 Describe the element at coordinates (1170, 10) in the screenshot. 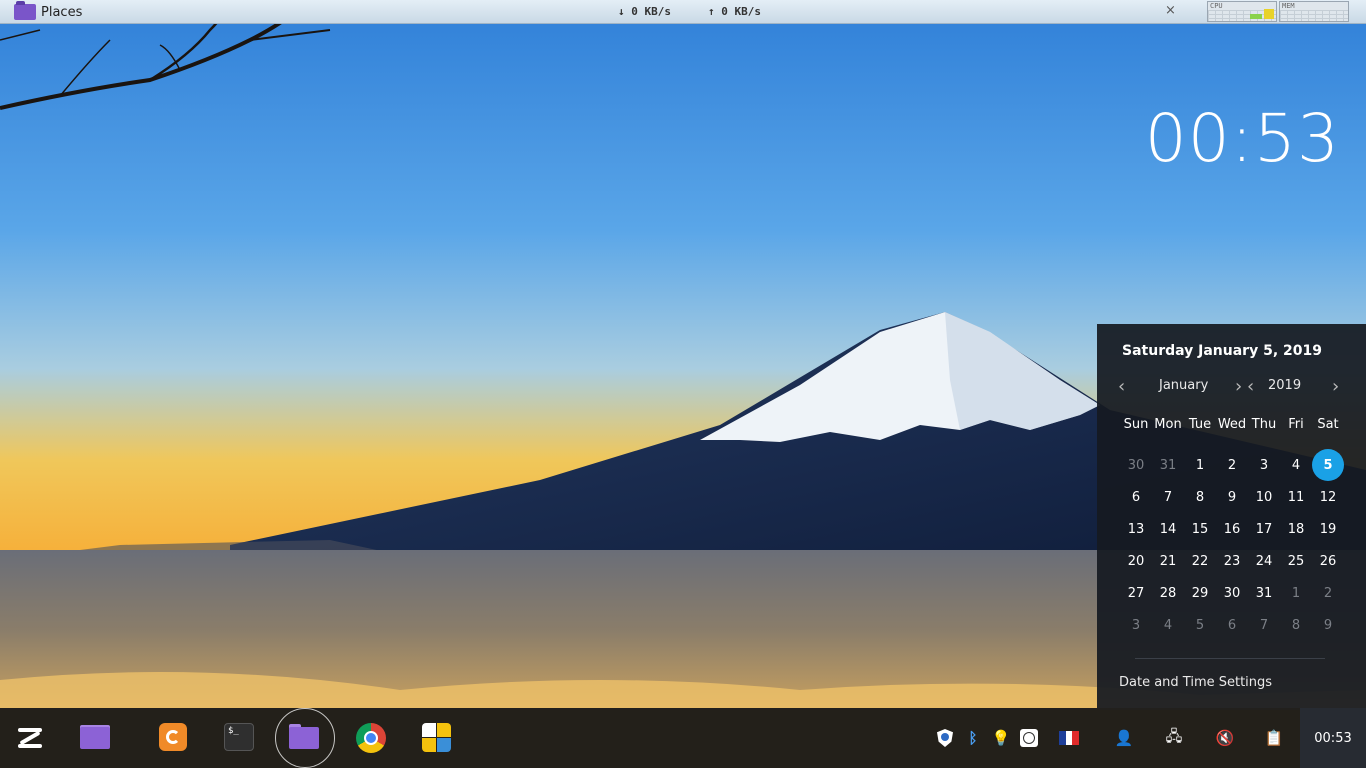

I see `close-icon: ×` at that location.